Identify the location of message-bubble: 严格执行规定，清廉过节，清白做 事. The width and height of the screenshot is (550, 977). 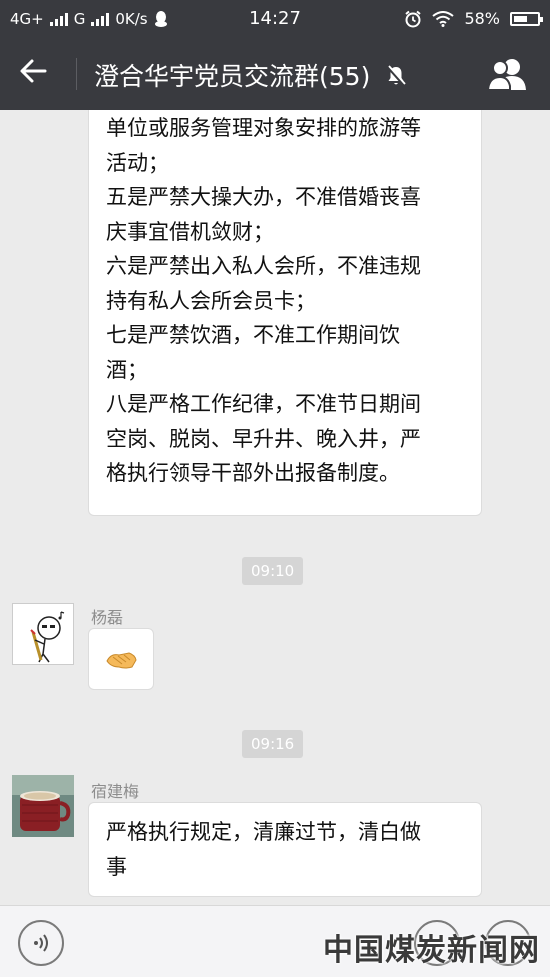
(285, 849).